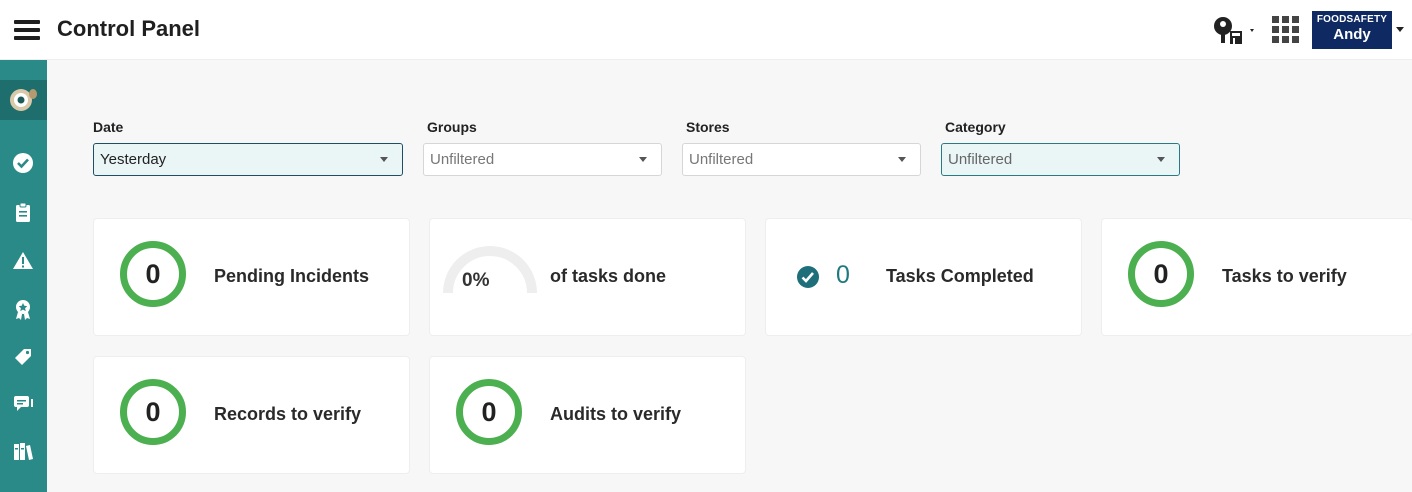 The height and width of the screenshot is (492, 1412). I want to click on date-select-value: Yesterday, so click(133, 159).